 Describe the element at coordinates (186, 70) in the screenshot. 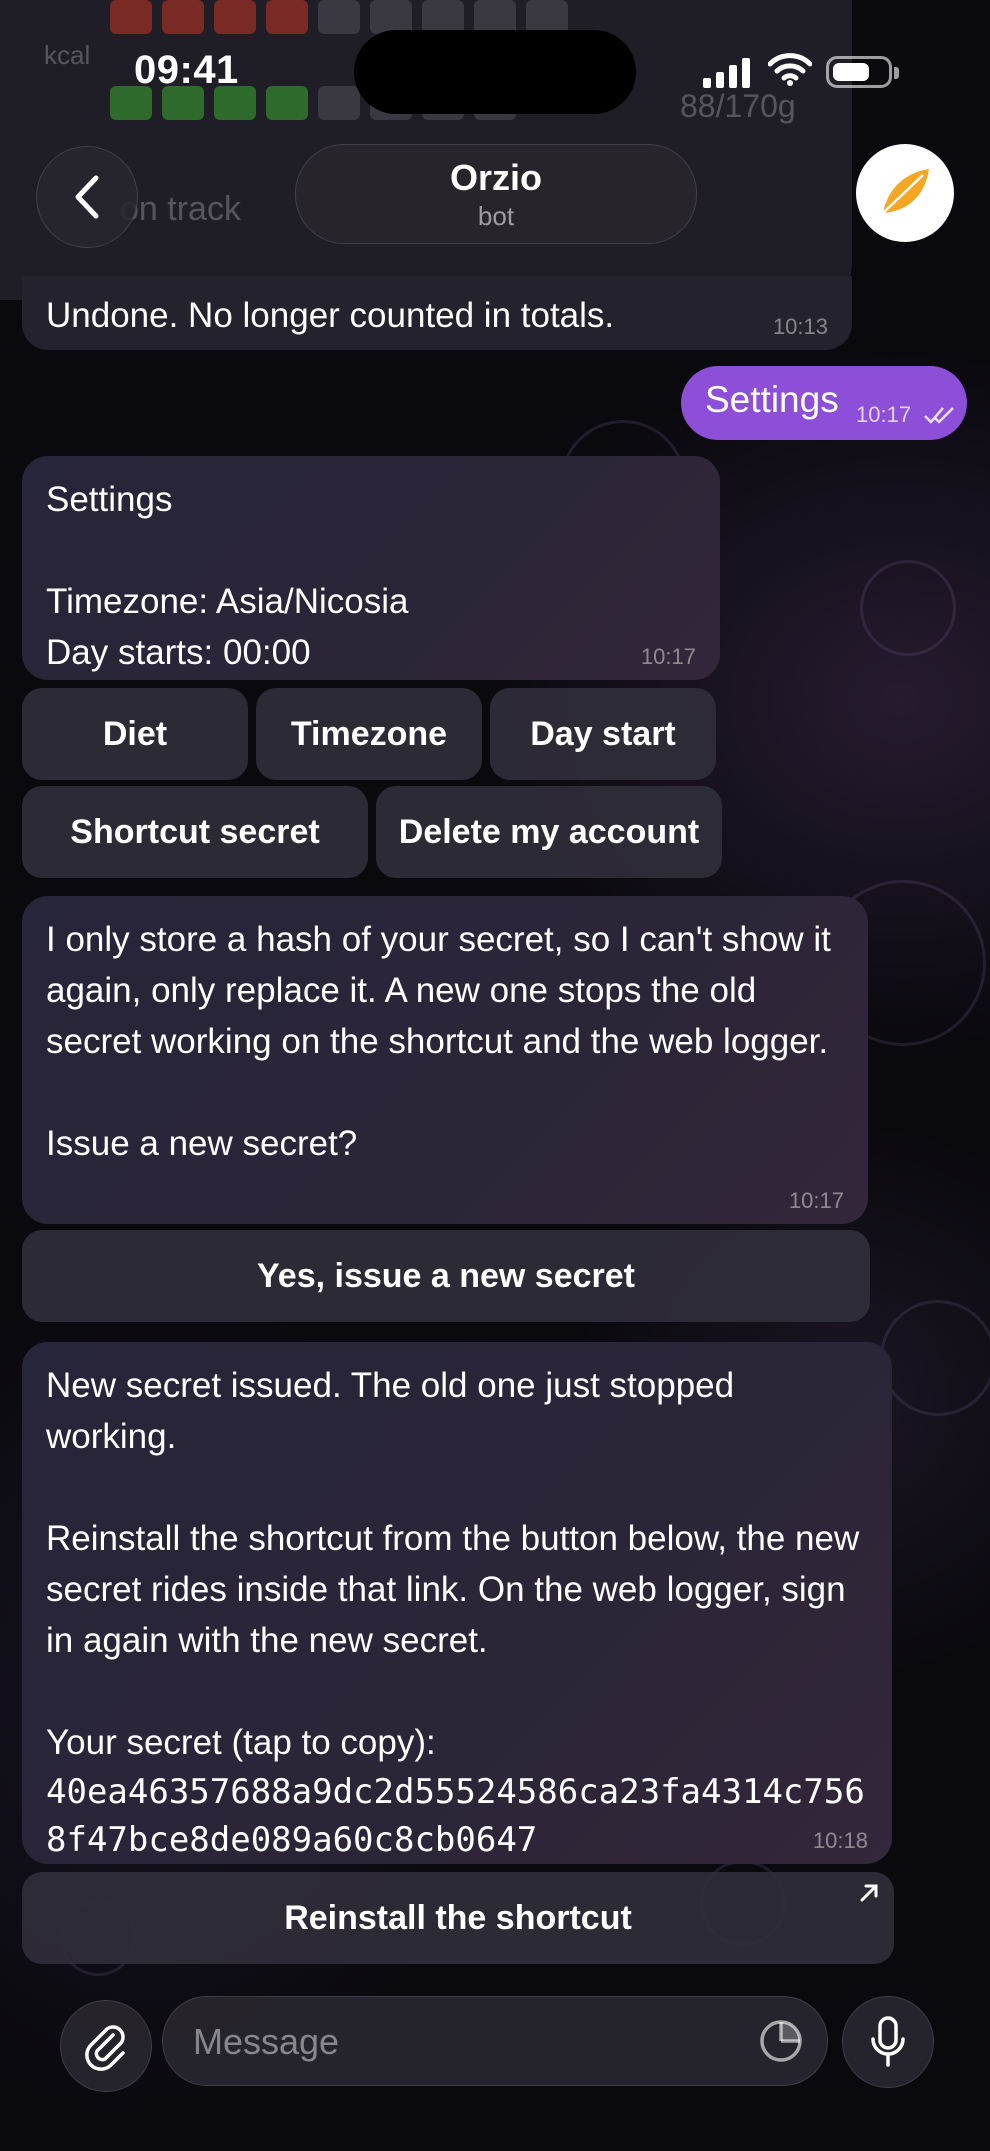

I see `status-time: 09:41` at that location.